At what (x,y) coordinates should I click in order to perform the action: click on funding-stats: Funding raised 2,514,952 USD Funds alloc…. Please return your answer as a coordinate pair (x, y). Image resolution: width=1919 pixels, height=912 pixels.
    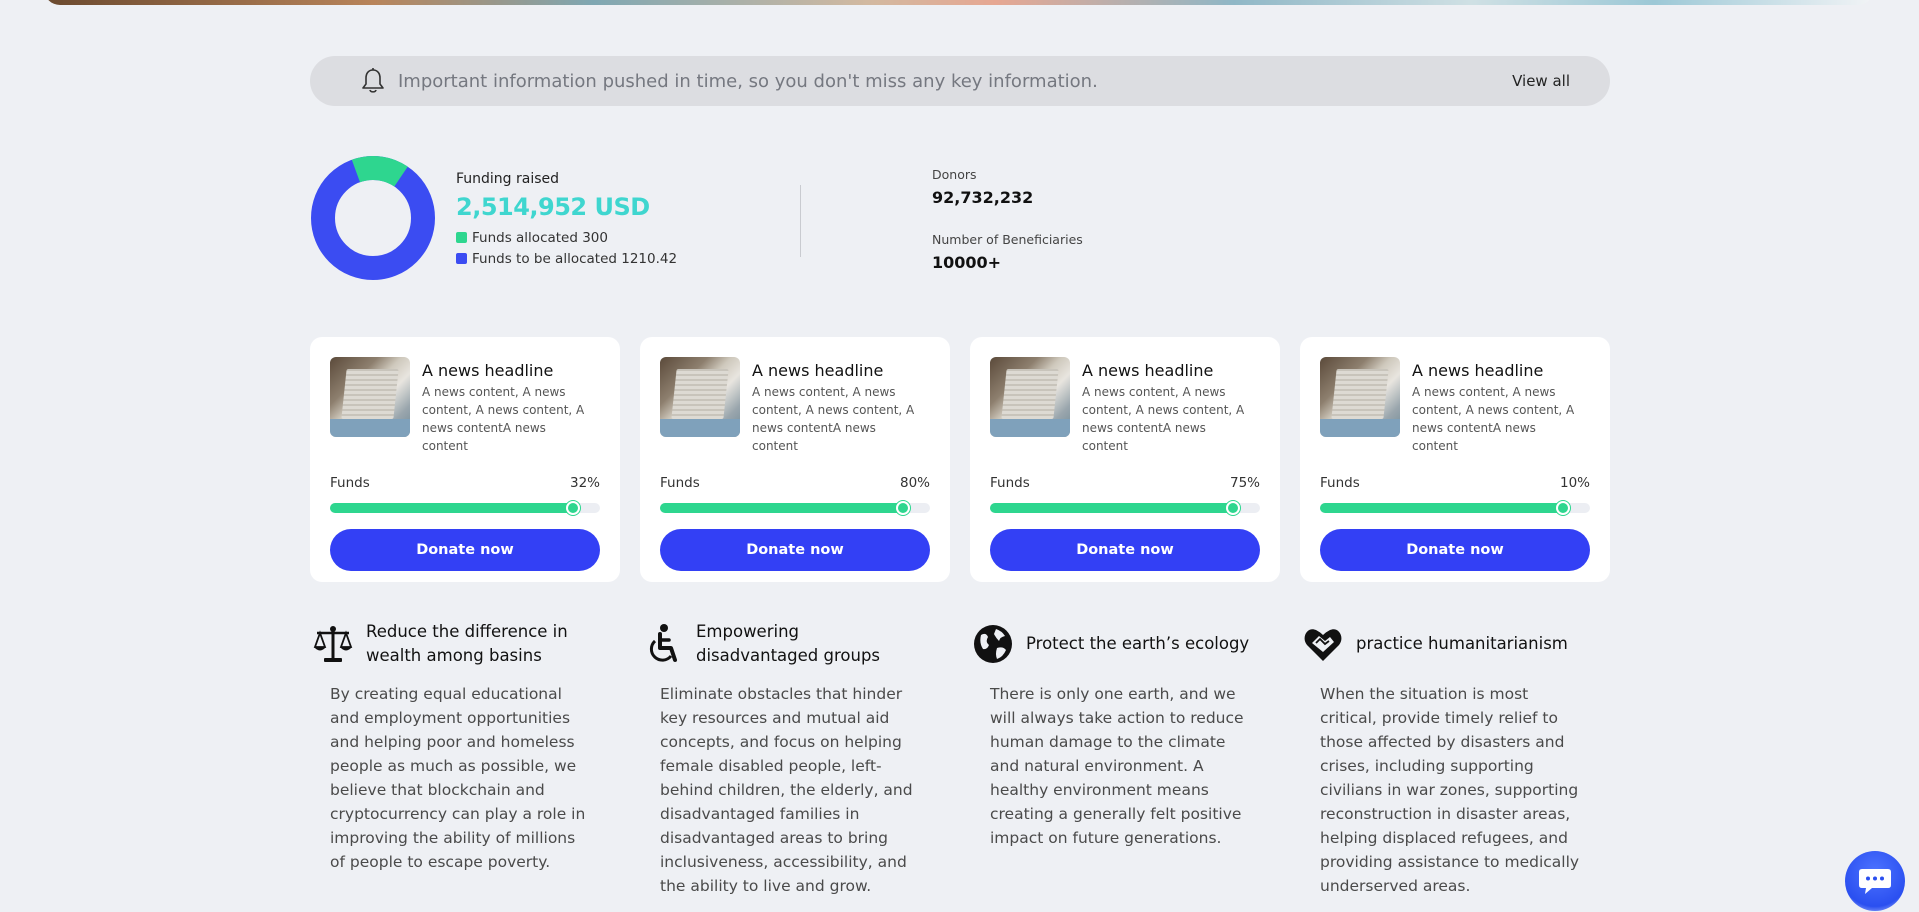
    Looking at the image, I should click on (960, 220).